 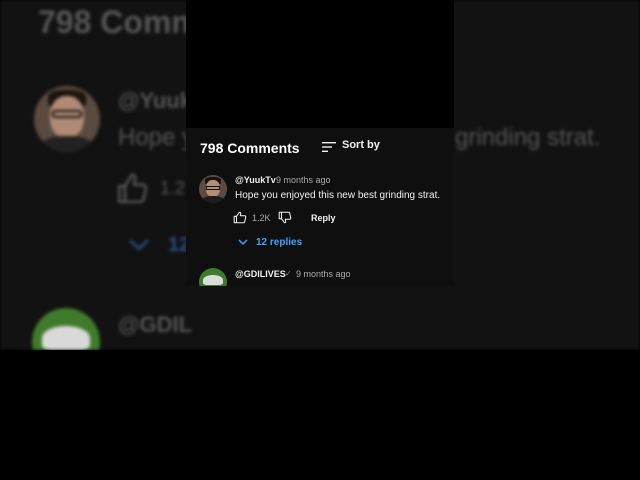 What do you see at coordinates (288, 273) in the screenshot?
I see `verified-check-icon: ✓` at bounding box center [288, 273].